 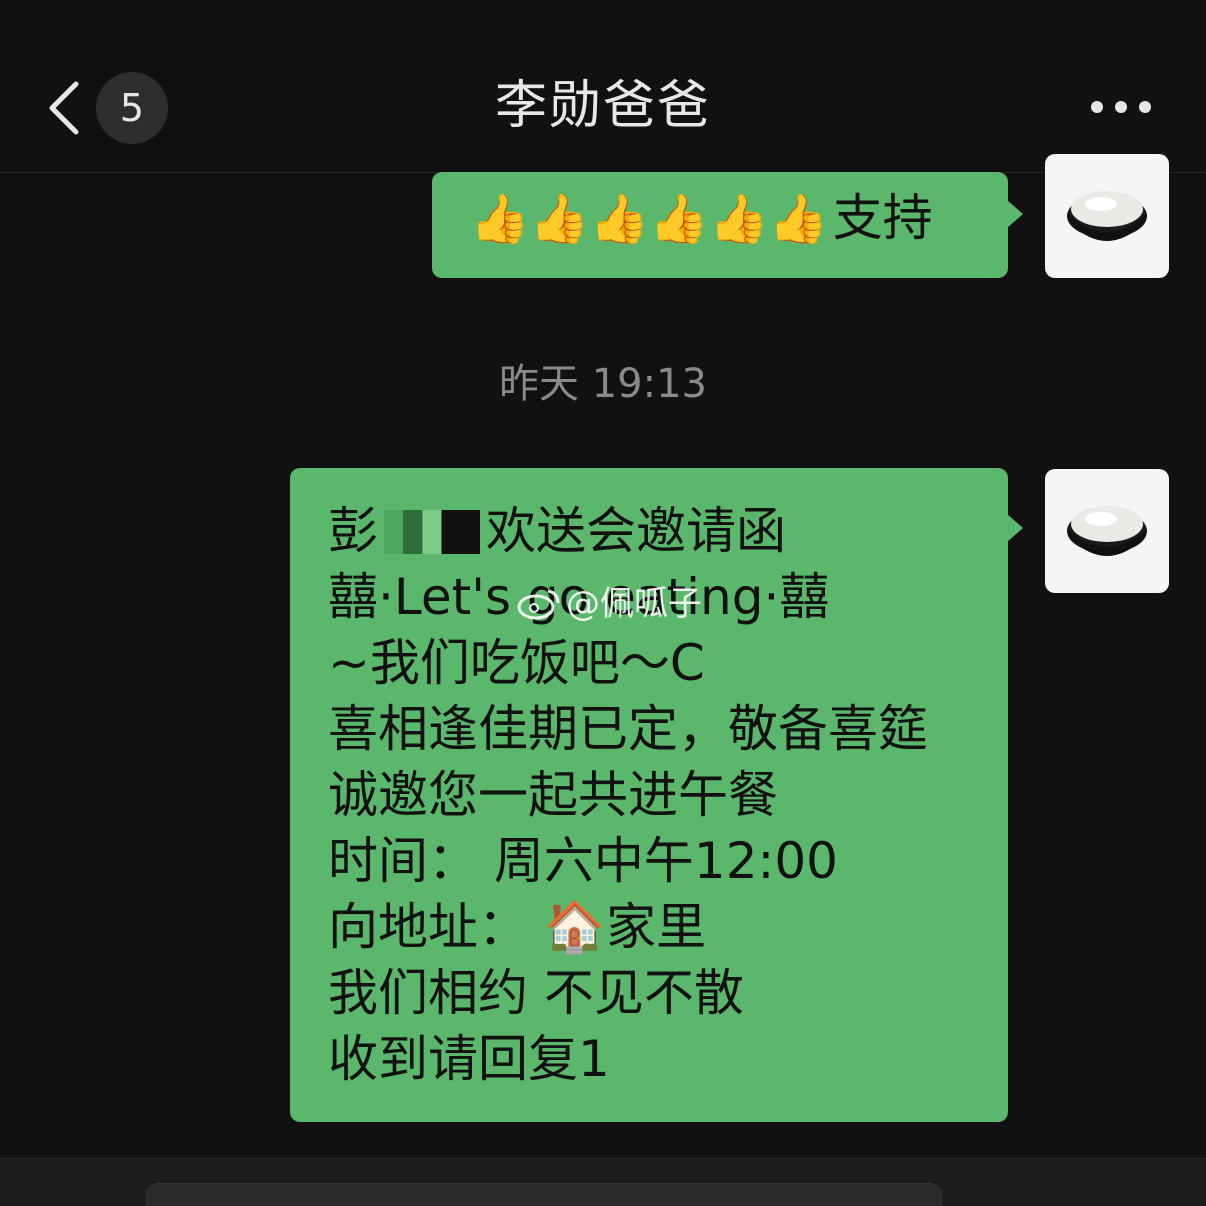 I want to click on message-line: 收到请回复1, so click(x=469, y=1059).